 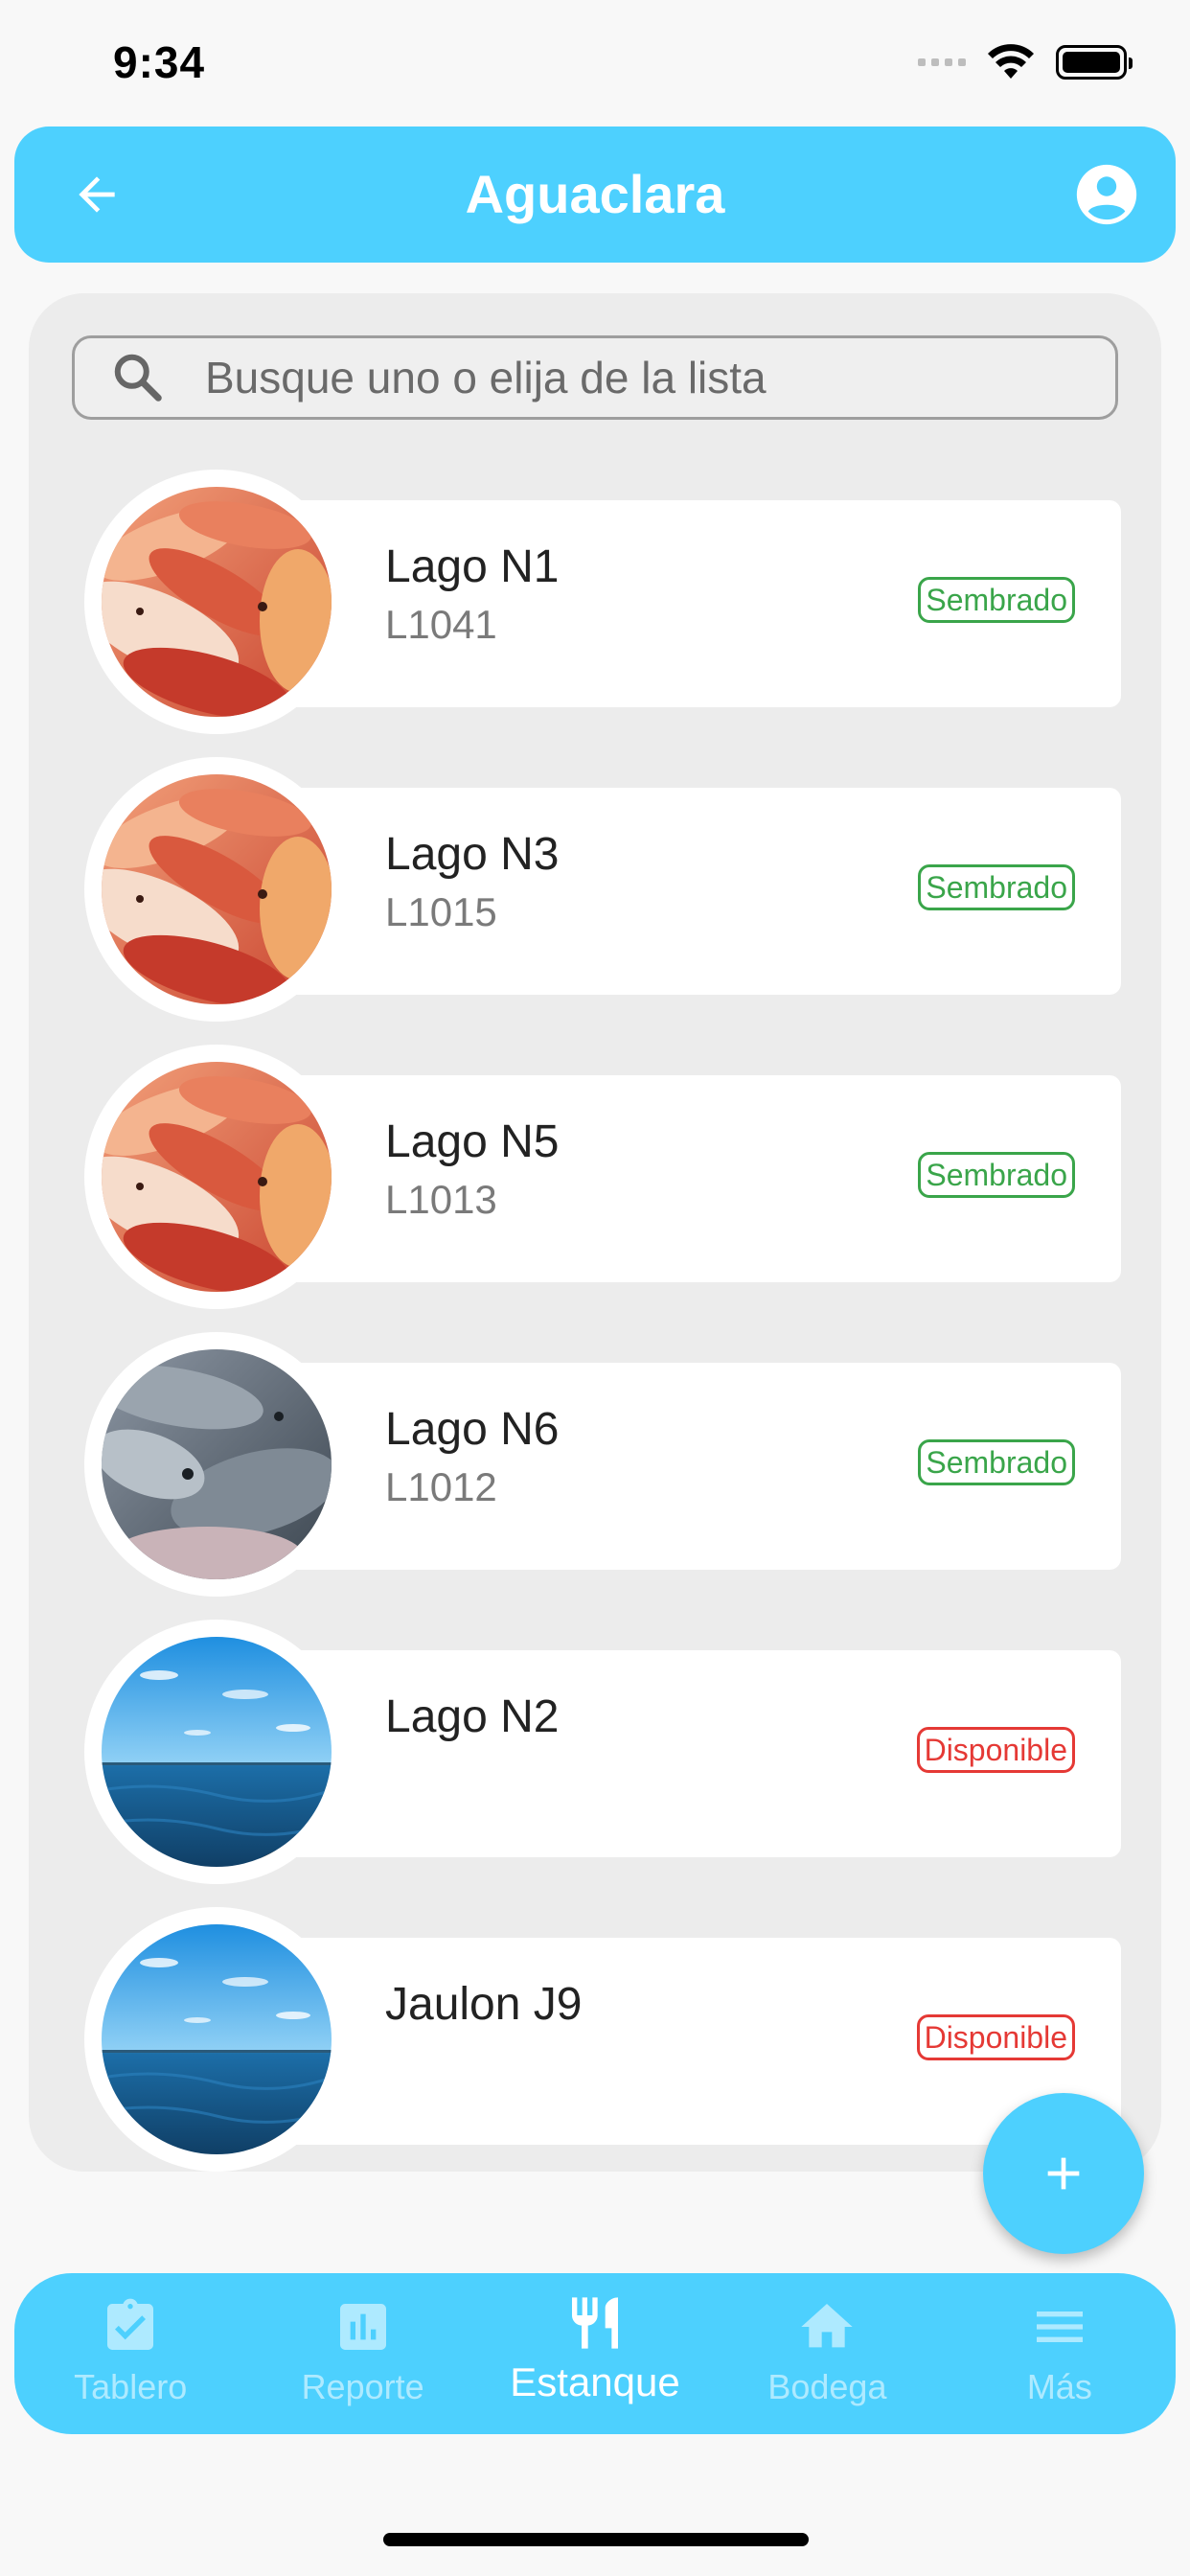 I want to click on nav-label: Estanque, so click(x=595, y=2381).